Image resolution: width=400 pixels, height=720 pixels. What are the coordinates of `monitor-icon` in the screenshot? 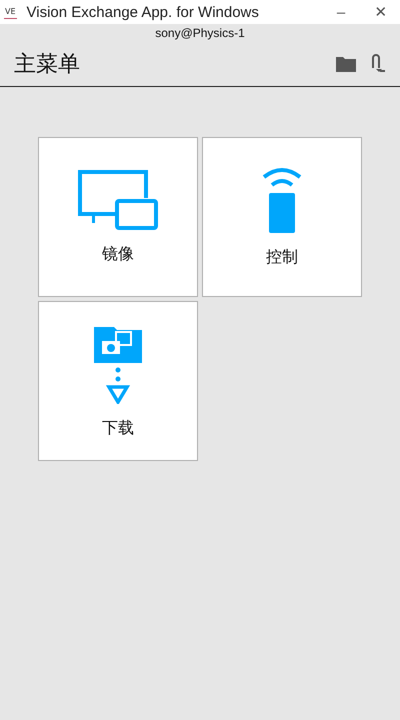 It's located at (118, 200).